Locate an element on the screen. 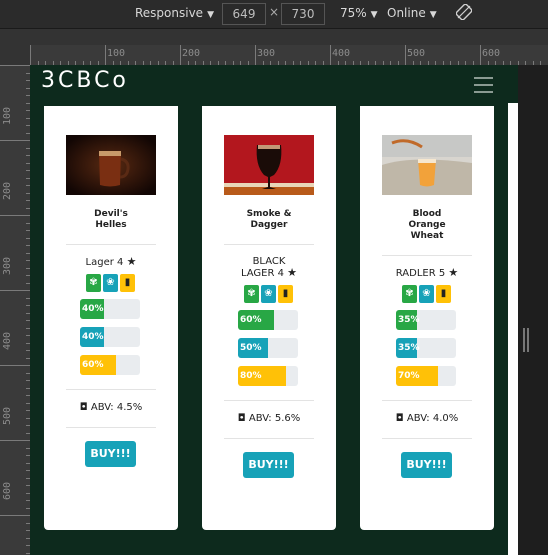  abv-text: ◘ ABV: 4.5% is located at coordinates (111, 407).